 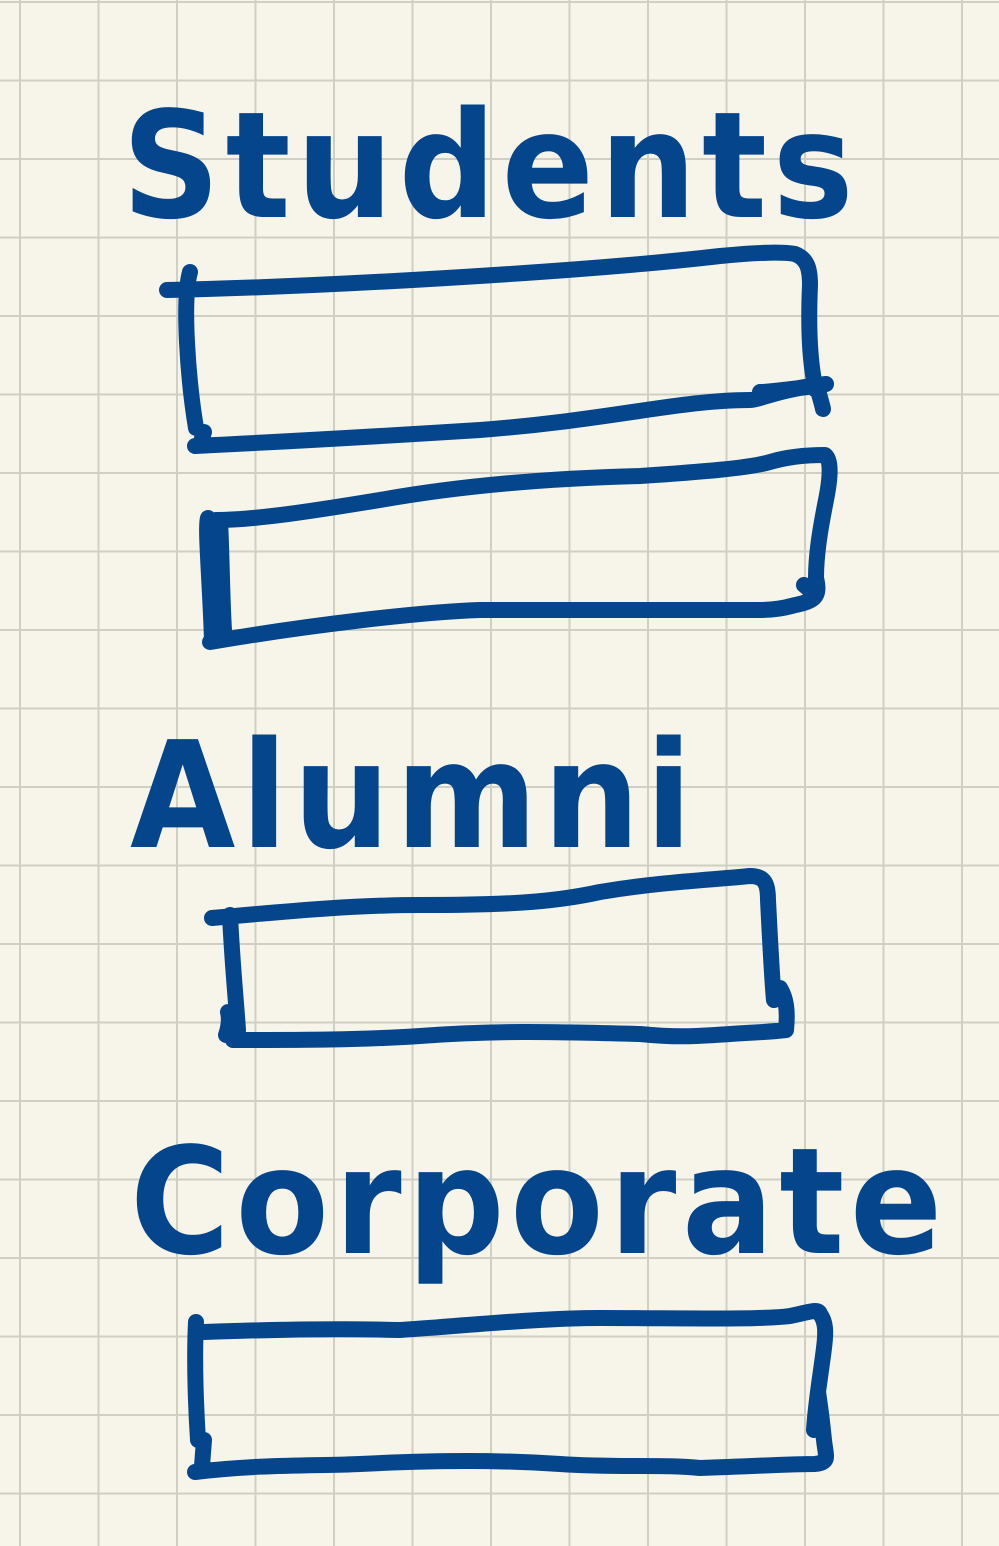 I want to click on alumni-input-box, so click(x=499, y=958).